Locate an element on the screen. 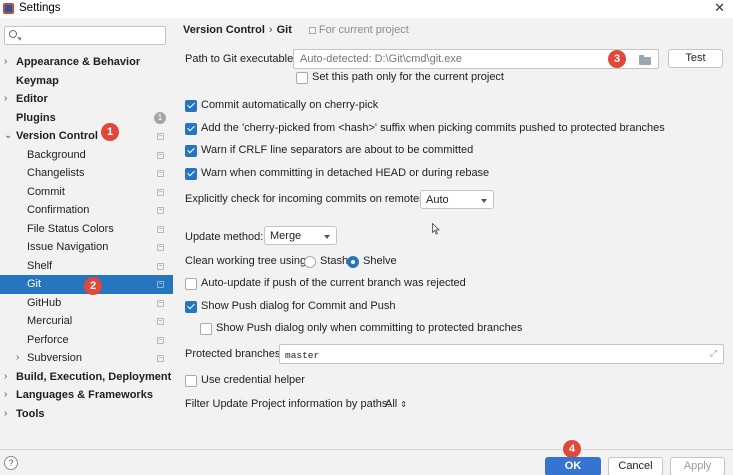 Image resolution: width=733 pixels, height=475 pixels. search-options-icon: ▾ is located at coordinates (20, 39).